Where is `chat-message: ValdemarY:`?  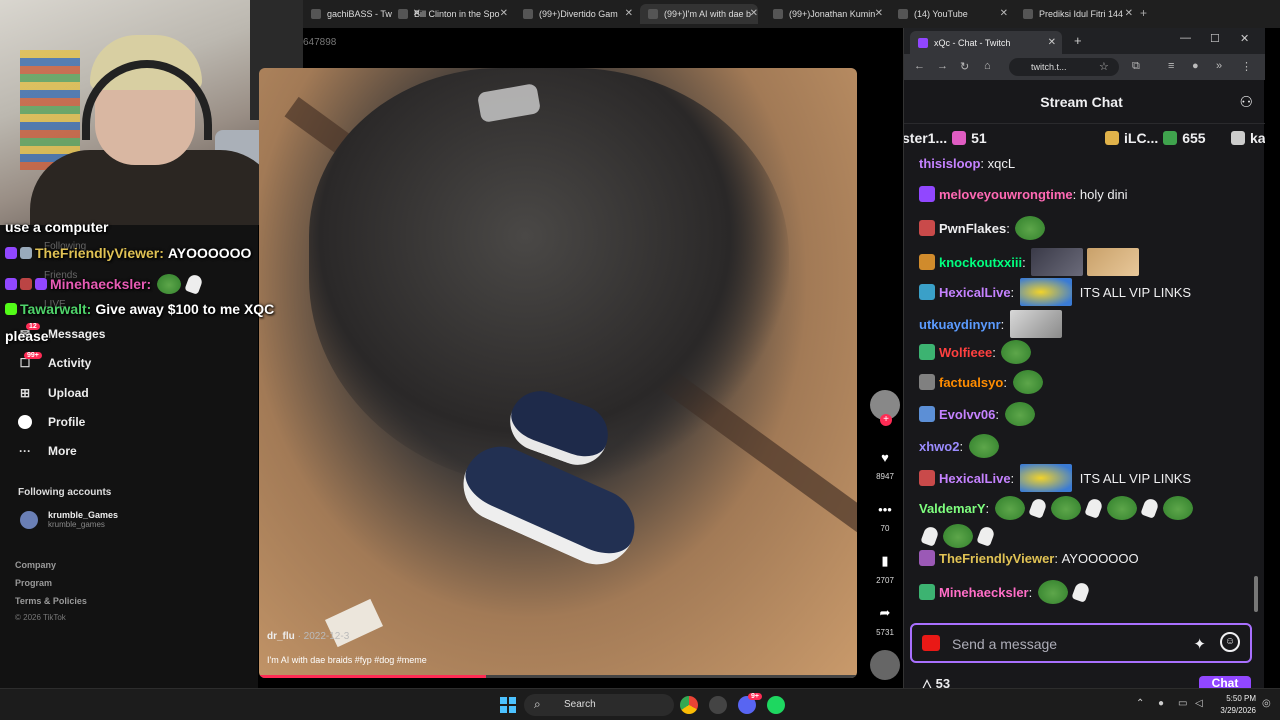 chat-message: ValdemarY: is located at coordinates (1057, 508).